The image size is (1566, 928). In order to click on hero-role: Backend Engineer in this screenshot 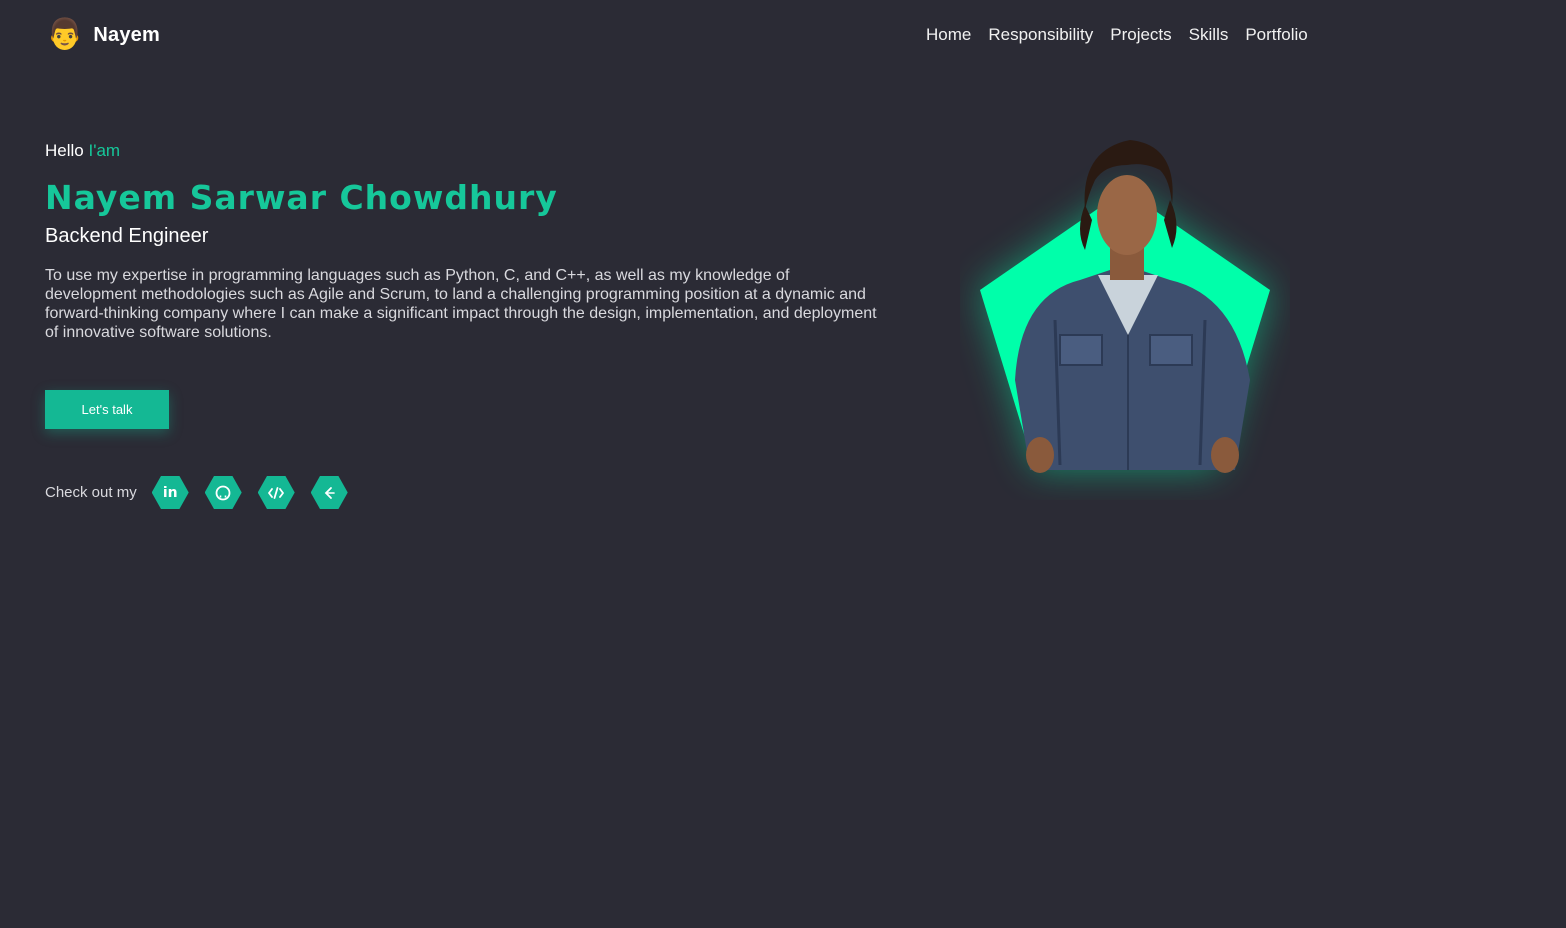, I will do `click(127, 236)`.